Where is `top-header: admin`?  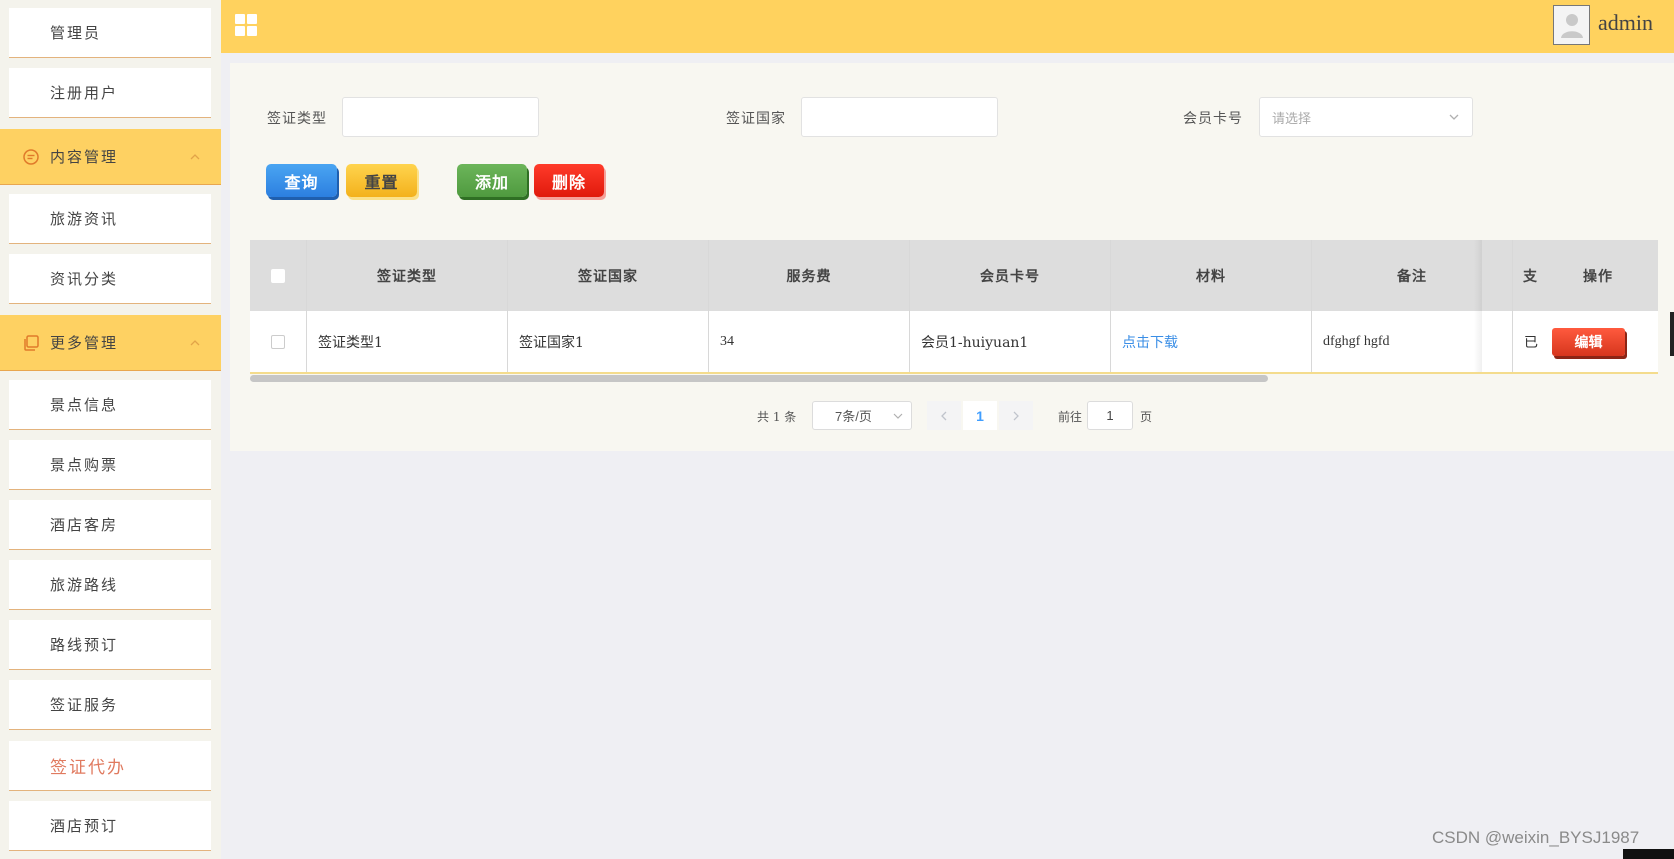
top-header: admin is located at coordinates (947, 26).